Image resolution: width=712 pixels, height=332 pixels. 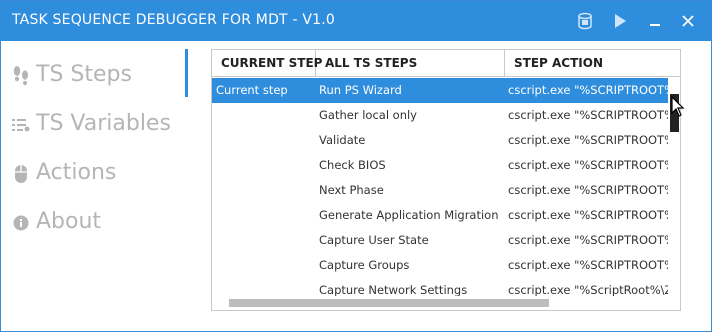 I want to click on cell-step: Next Phase, so click(x=351, y=190).